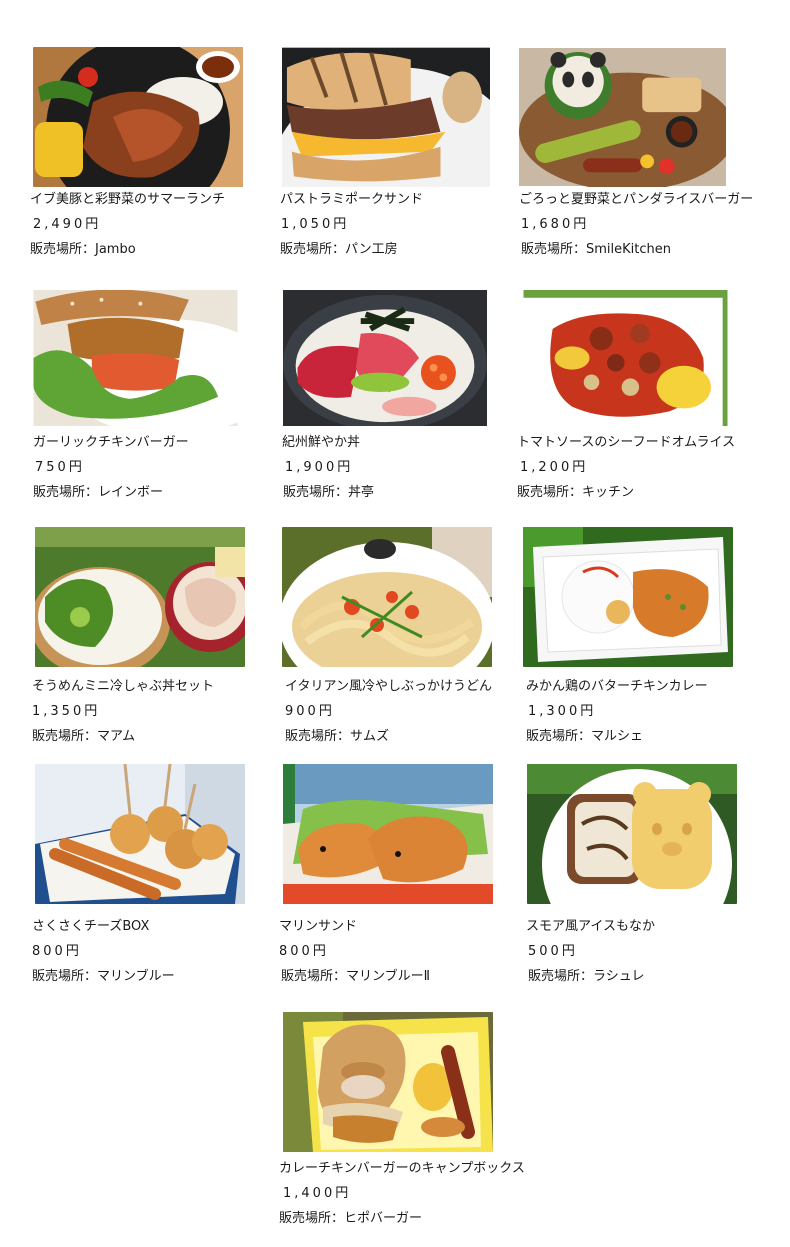 The image size is (790, 1247). I want to click on menu-item: さくさくチーズBOX 800円 販売場所：マリンブルー, so click(153, 874).